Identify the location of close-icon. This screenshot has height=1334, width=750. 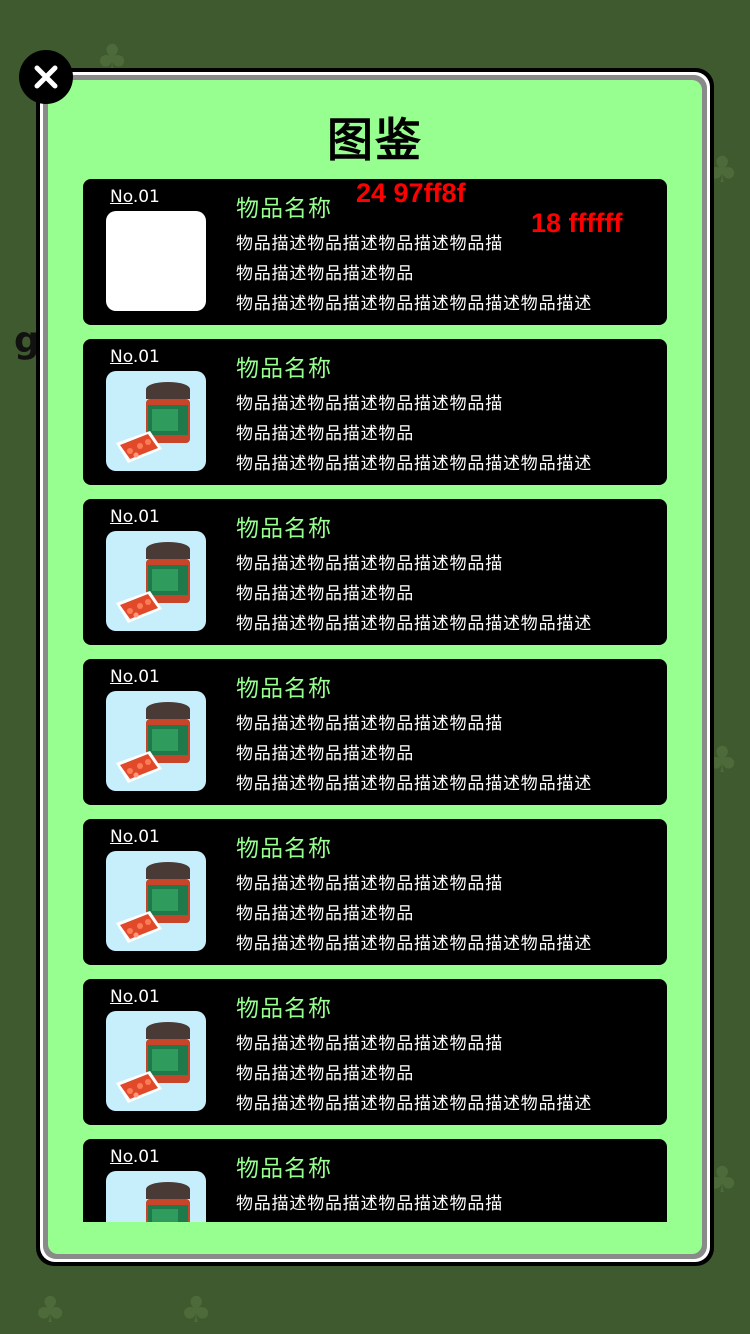
(46, 77).